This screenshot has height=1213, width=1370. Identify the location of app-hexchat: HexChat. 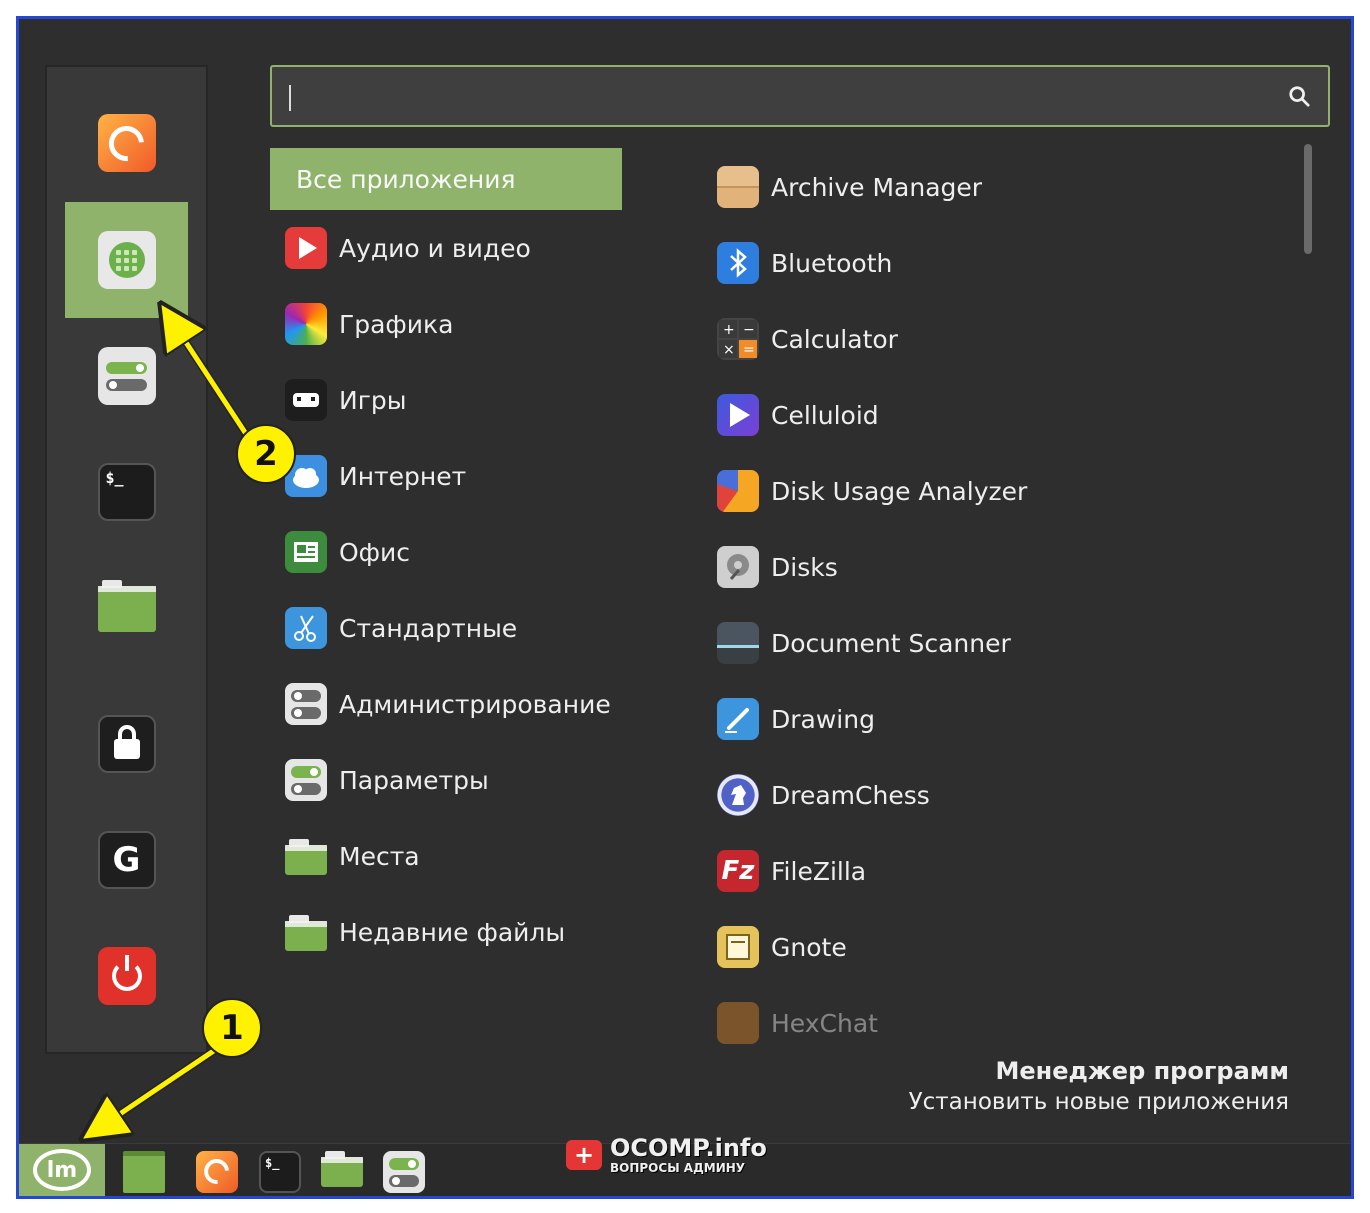
(797, 1023).